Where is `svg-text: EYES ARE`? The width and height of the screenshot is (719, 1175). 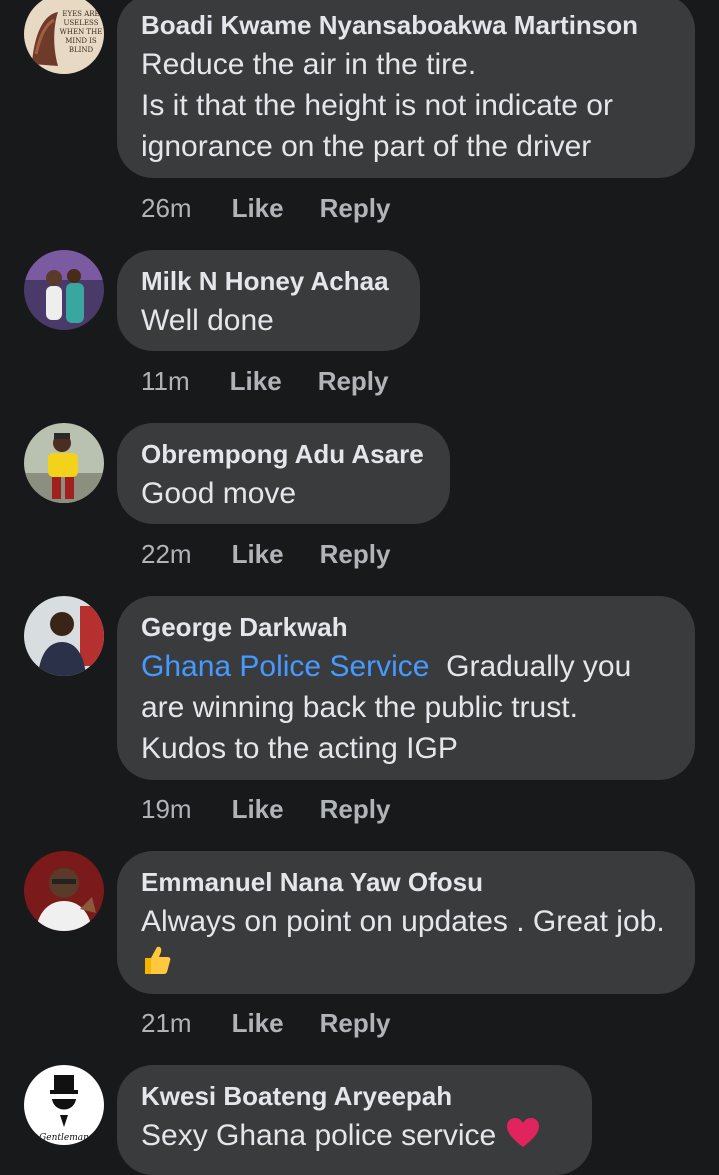
svg-text: EYES ARE is located at coordinates (80, 14).